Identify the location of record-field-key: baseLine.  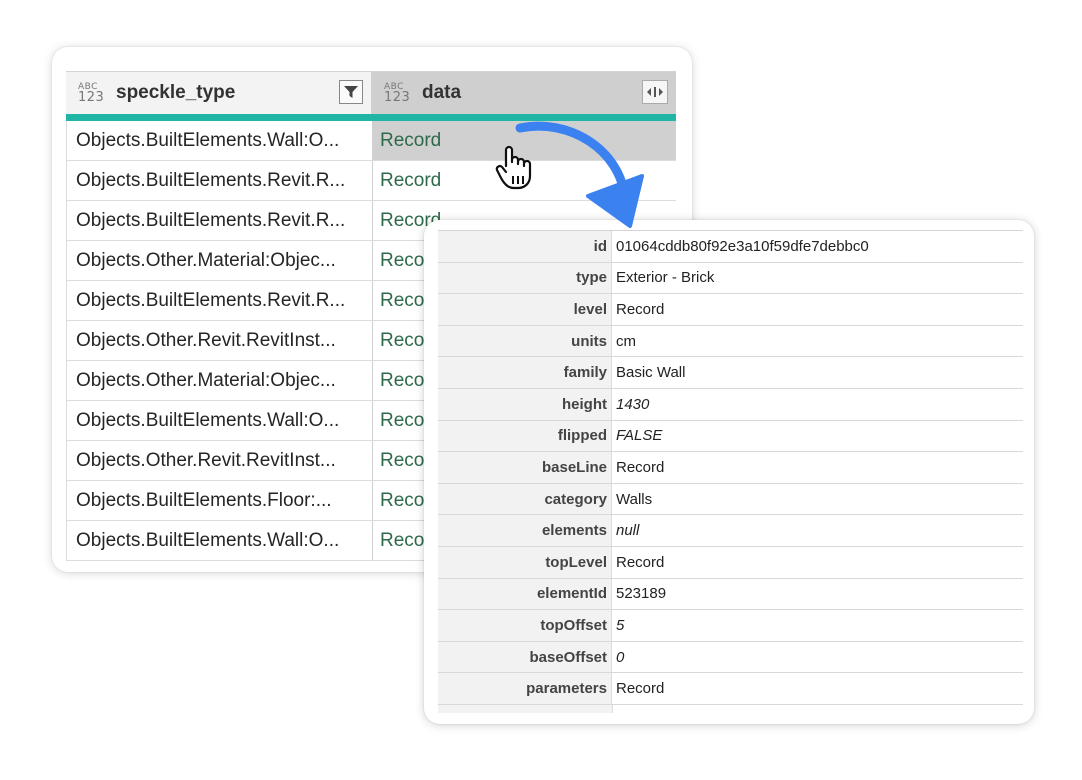
(525, 467).